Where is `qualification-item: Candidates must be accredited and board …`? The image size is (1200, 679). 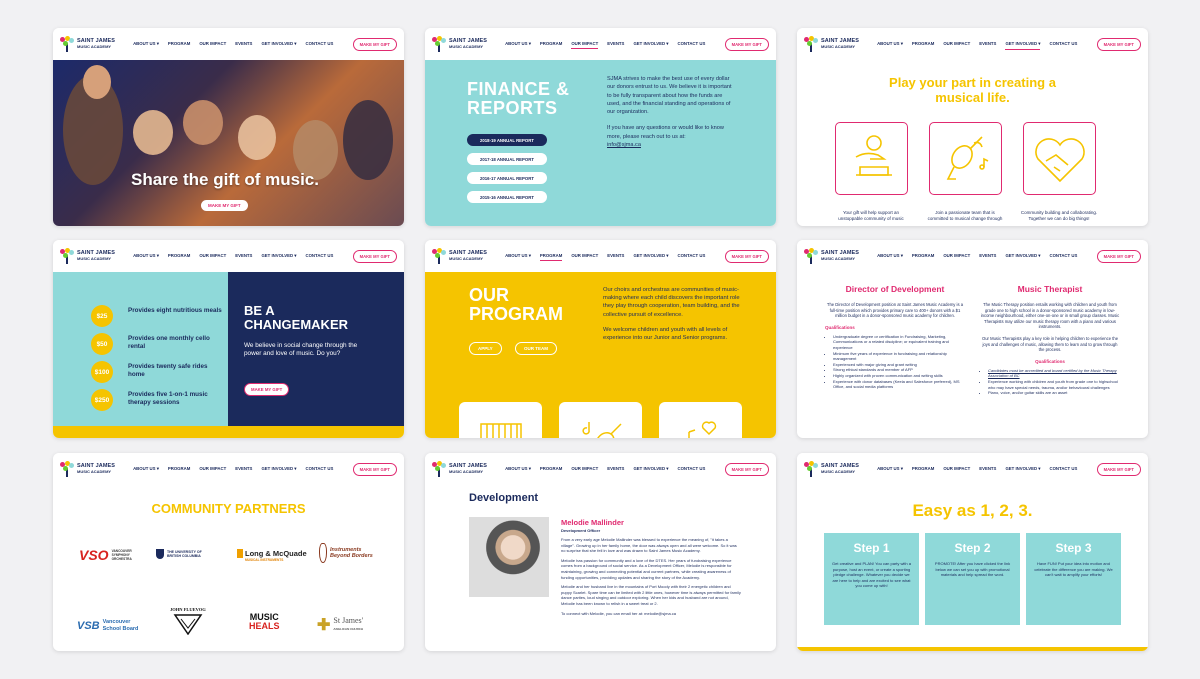 qualification-item: Candidates must be accredited and board … is located at coordinates (1054, 373).